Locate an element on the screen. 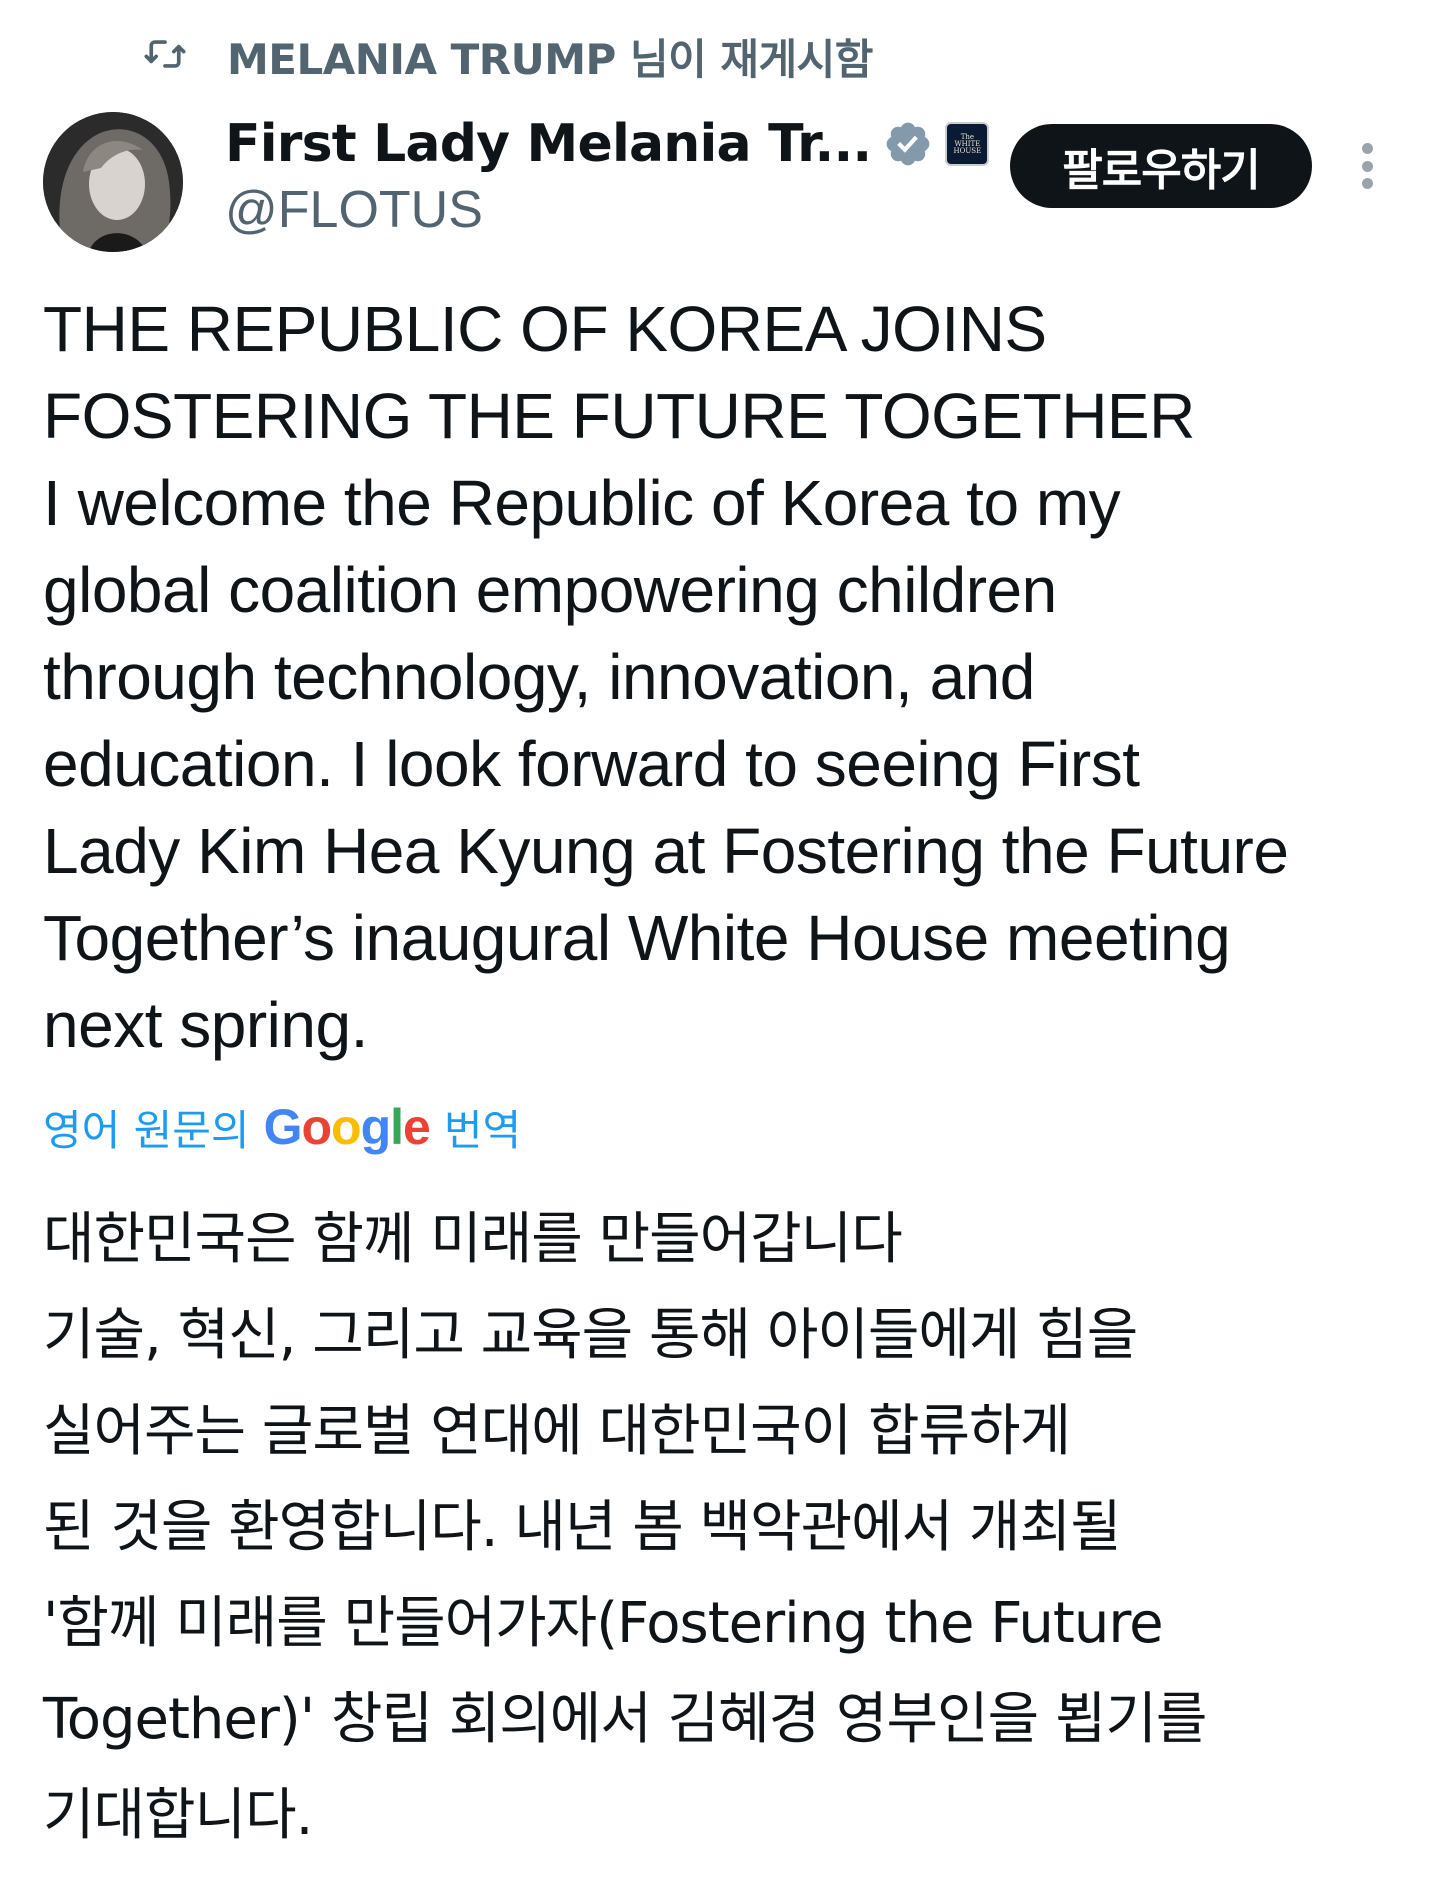 This screenshot has width=1440, height=1897. post-line: Together’s inaugural White House meeting is located at coordinates (637, 938).